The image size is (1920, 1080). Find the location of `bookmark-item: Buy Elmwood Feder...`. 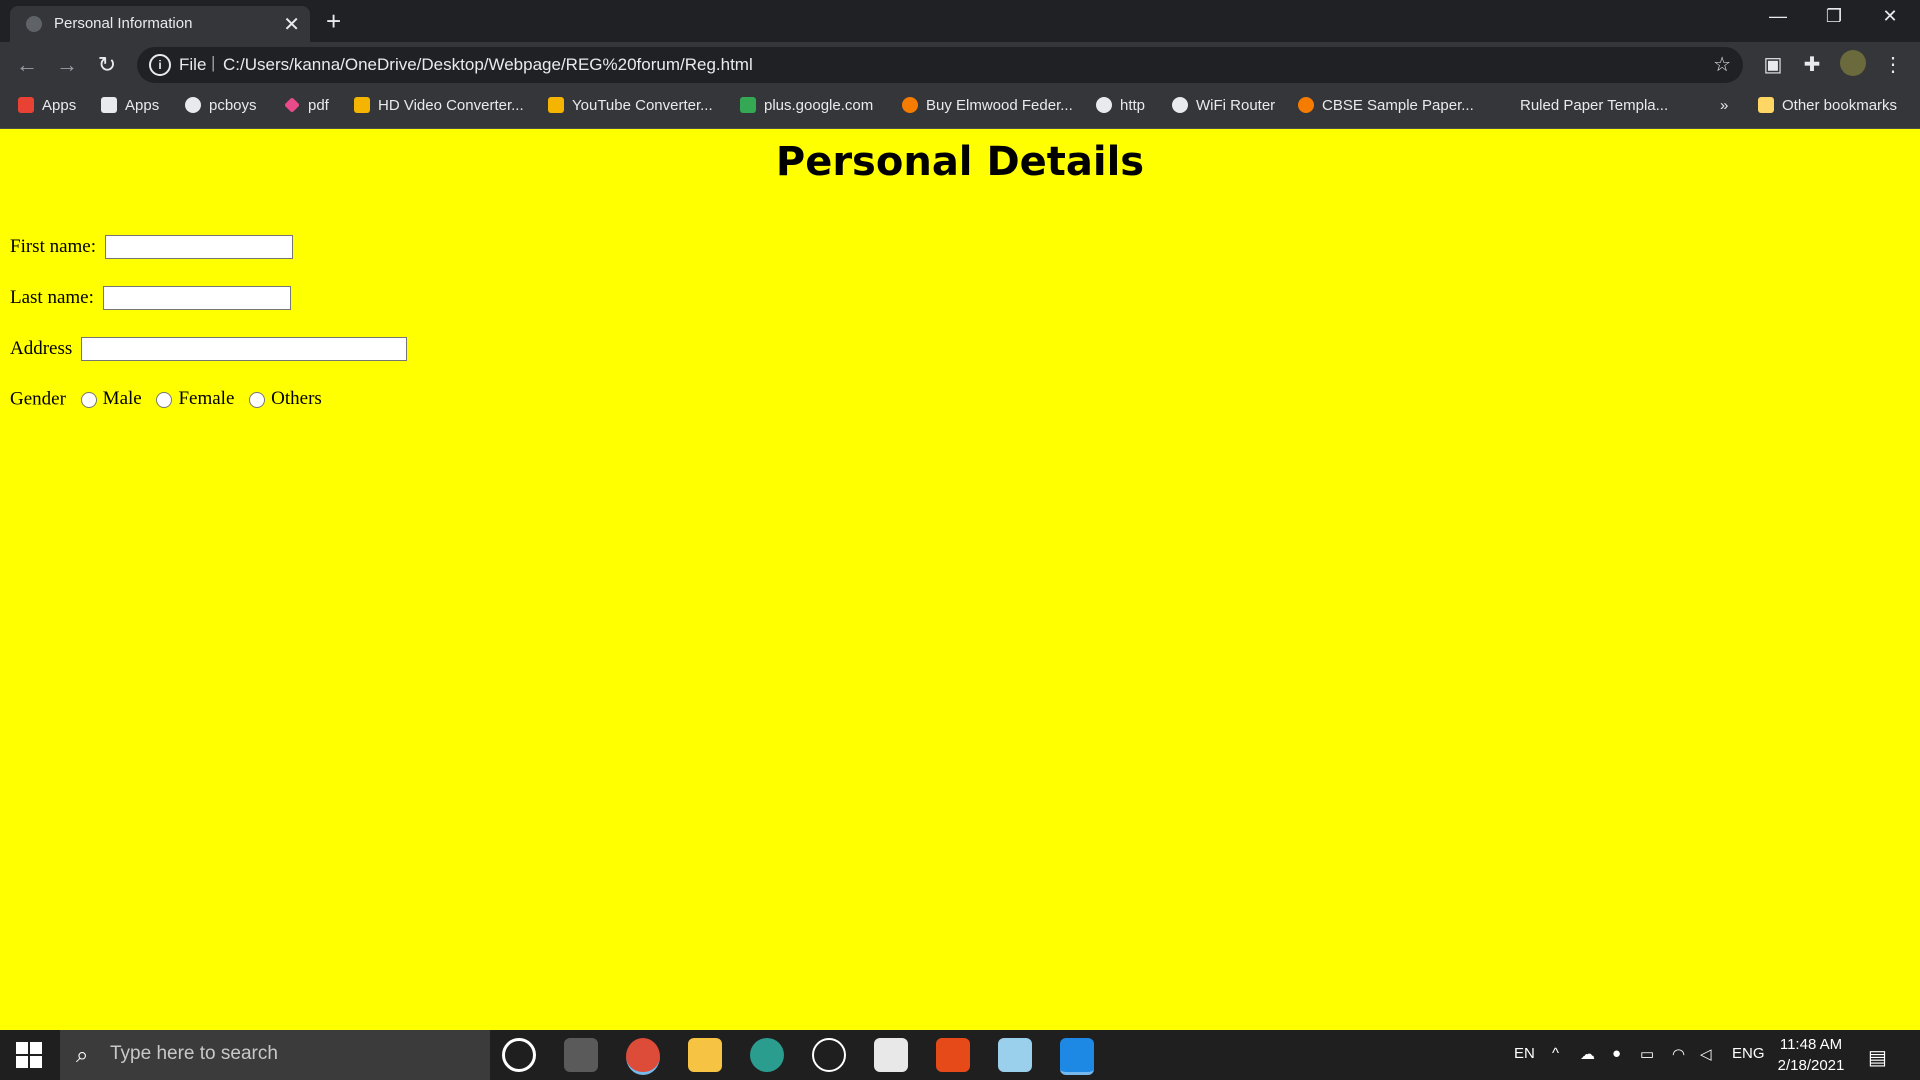

bookmark-item: Buy Elmwood Feder... is located at coordinates (987, 105).